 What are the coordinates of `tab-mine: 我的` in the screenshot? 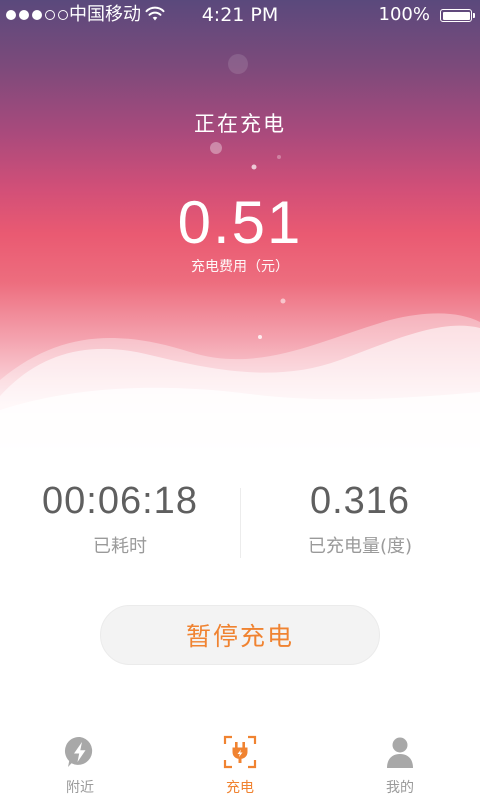 It's located at (400, 762).